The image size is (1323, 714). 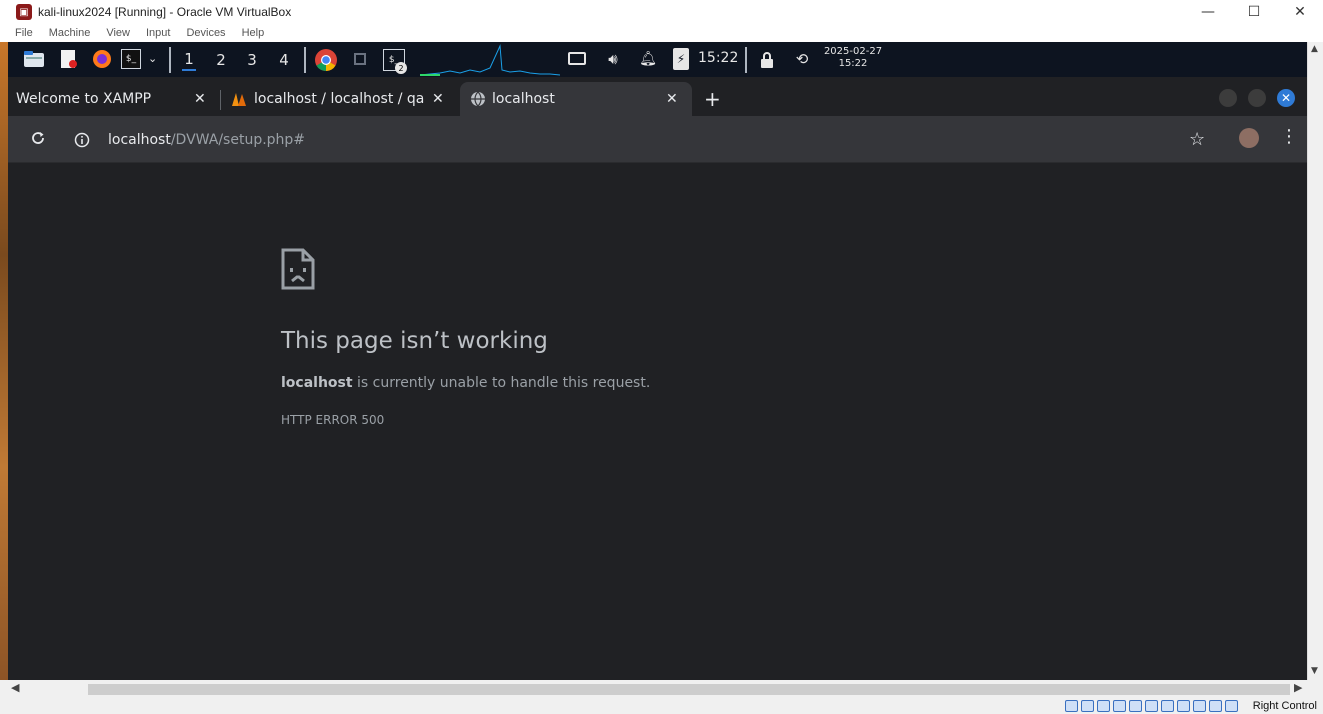 I want to click on tab-separator, so click(x=220, y=100).